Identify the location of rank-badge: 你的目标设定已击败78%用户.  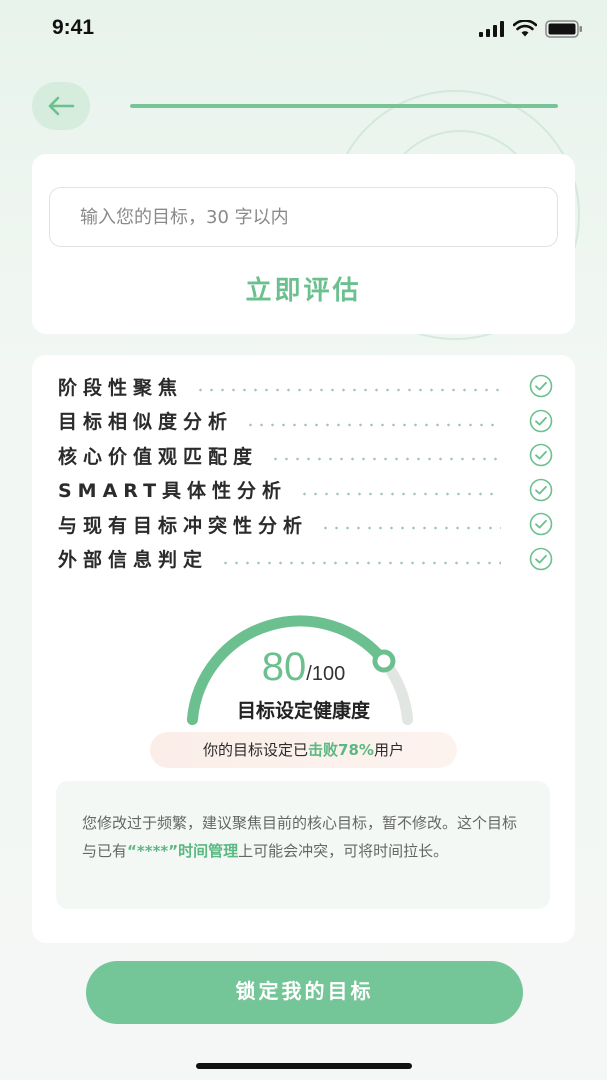
(303, 750).